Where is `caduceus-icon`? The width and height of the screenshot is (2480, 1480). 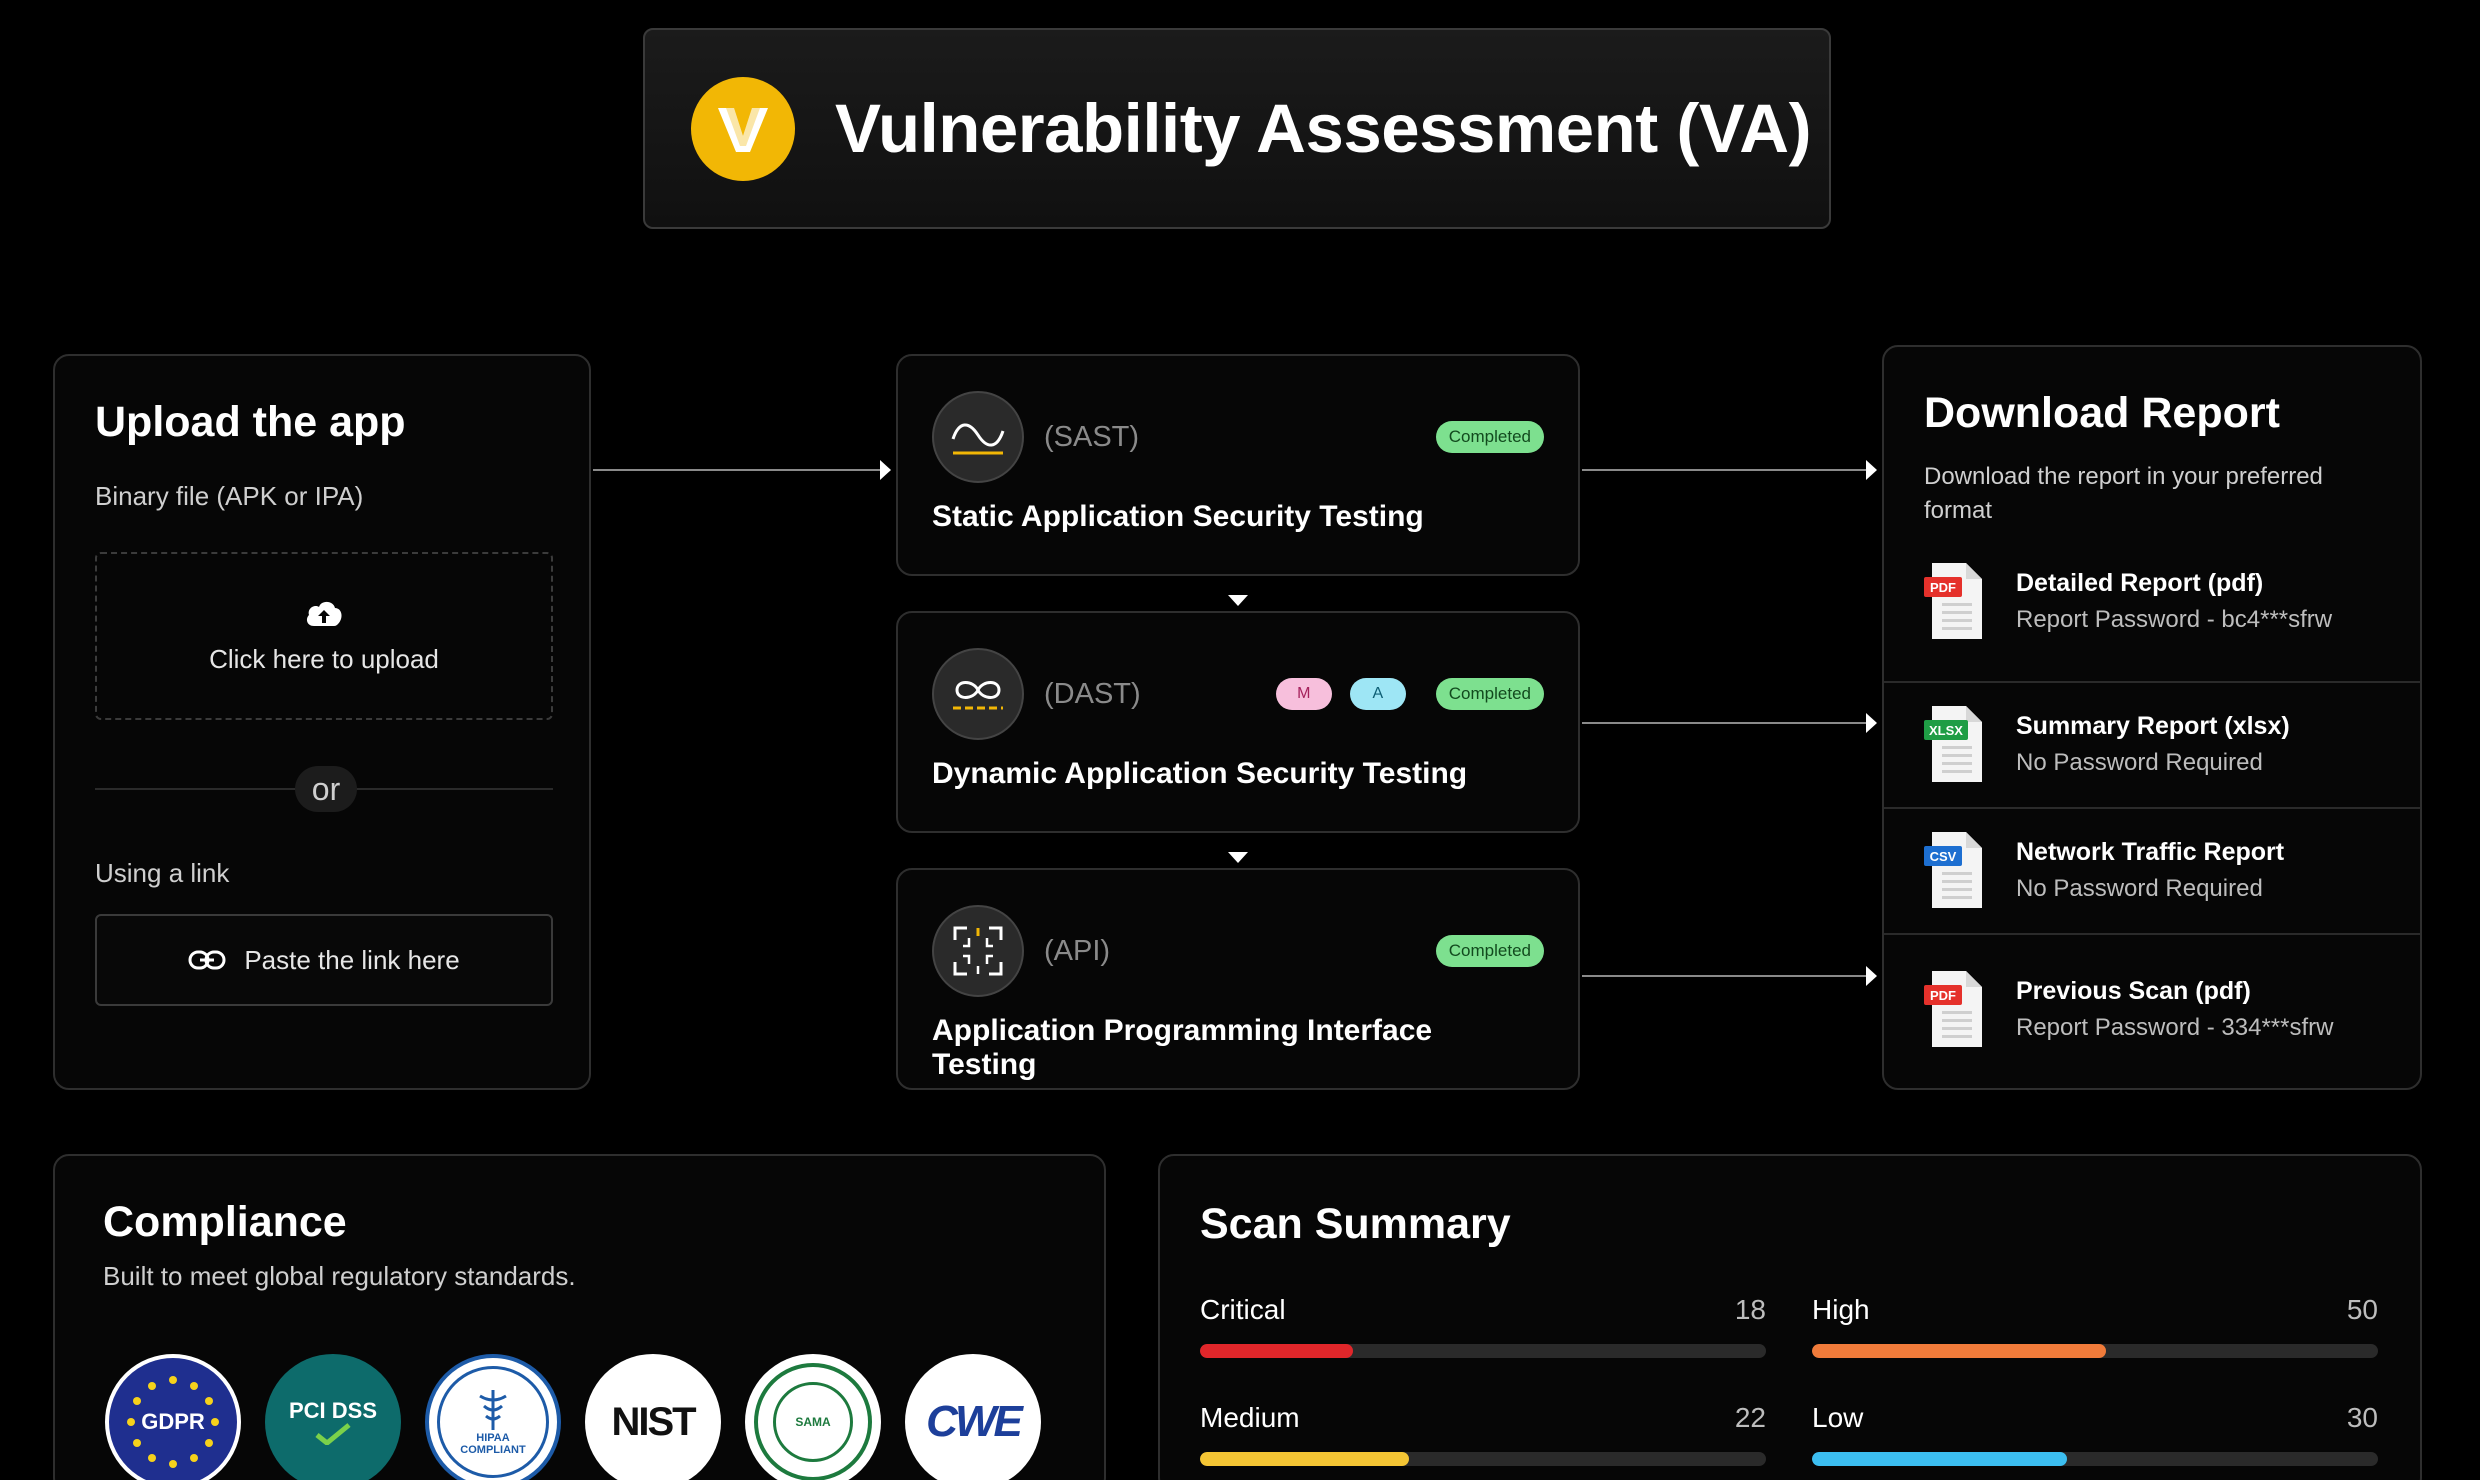
caduceus-icon is located at coordinates (493, 1410).